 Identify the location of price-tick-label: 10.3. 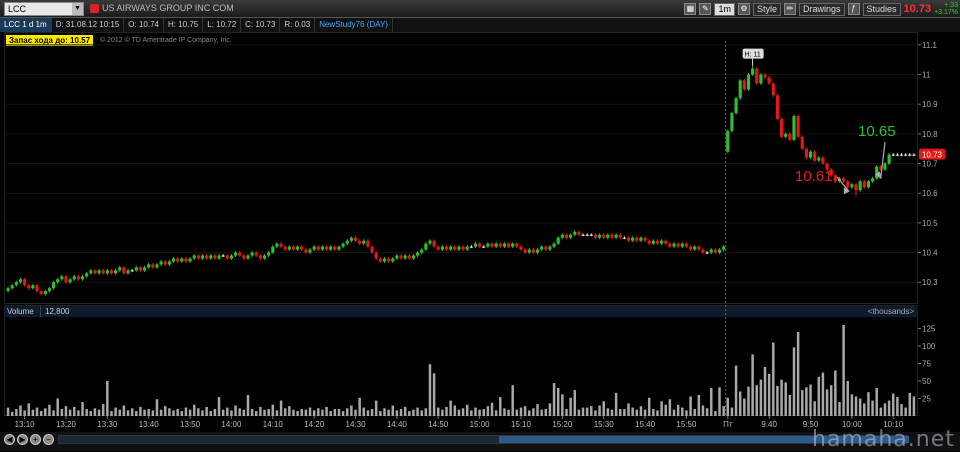
(930, 282).